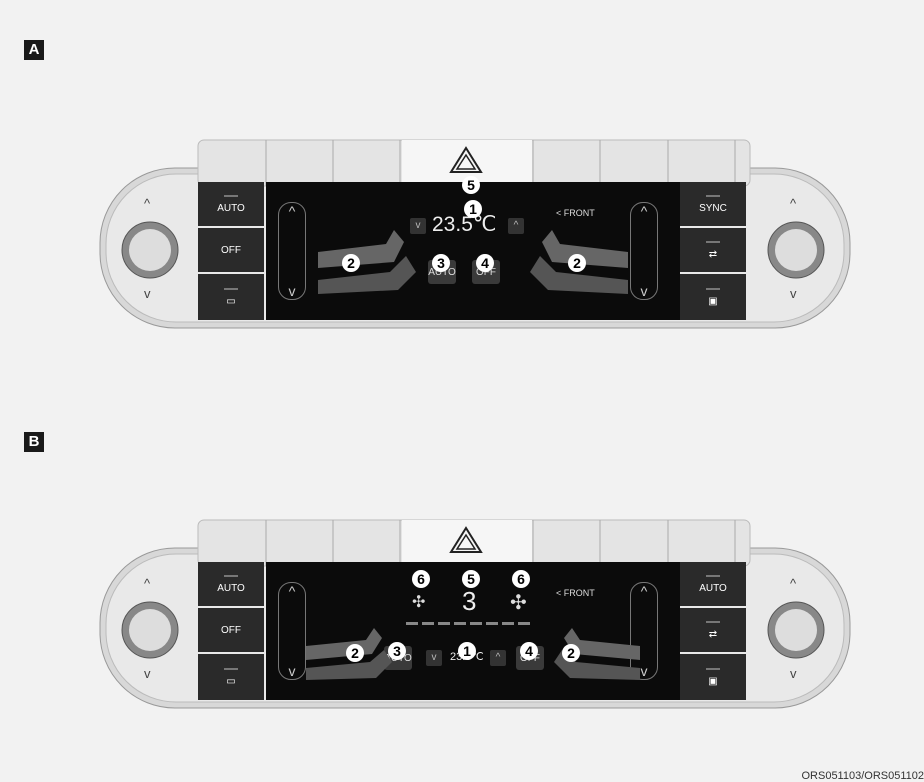 The image size is (924, 782). What do you see at coordinates (713, 588) in the screenshot?
I see `auto-right-label: AUTO` at bounding box center [713, 588].